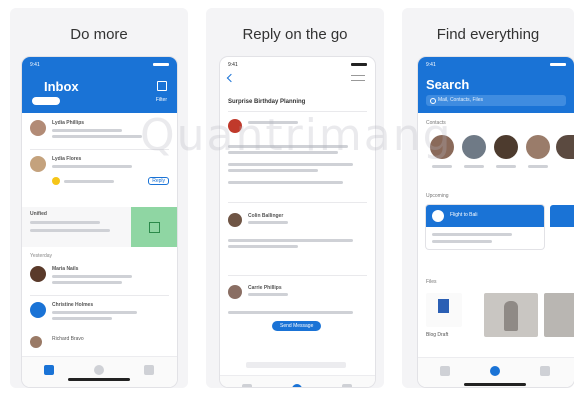 This screenshot has width=574, height=394. What do you see at coordinates (99, 379) in the screenshot?
I see `home-indicator` at bounding box center [99, 379].